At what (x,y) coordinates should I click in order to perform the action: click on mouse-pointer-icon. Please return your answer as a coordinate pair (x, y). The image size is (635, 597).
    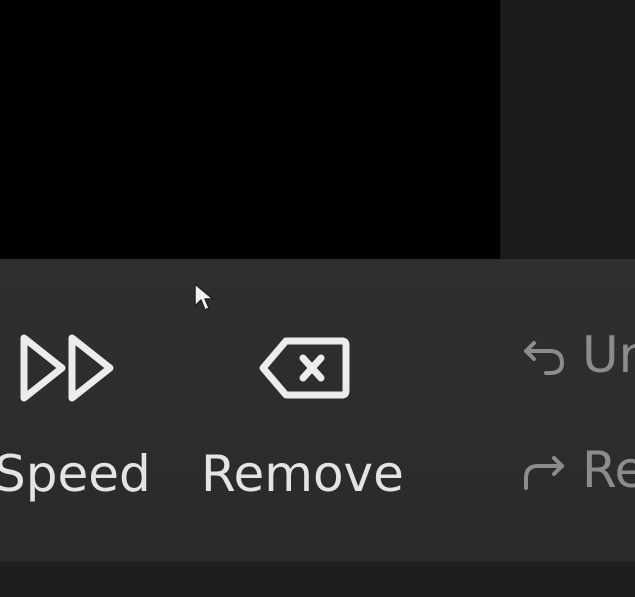
    Looking at the image, I should click on (205, 298).